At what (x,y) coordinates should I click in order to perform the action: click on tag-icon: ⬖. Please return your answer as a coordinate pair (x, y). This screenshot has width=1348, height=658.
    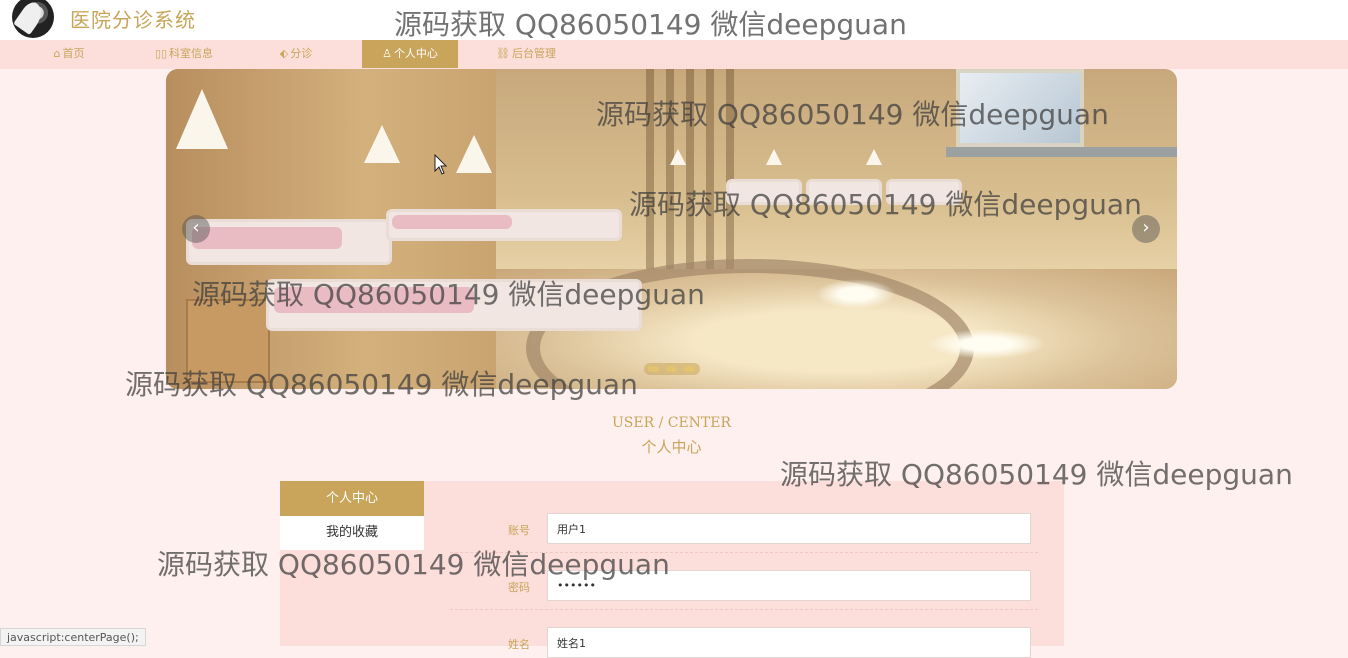
    Looking at the image, I should click on (284, 53).